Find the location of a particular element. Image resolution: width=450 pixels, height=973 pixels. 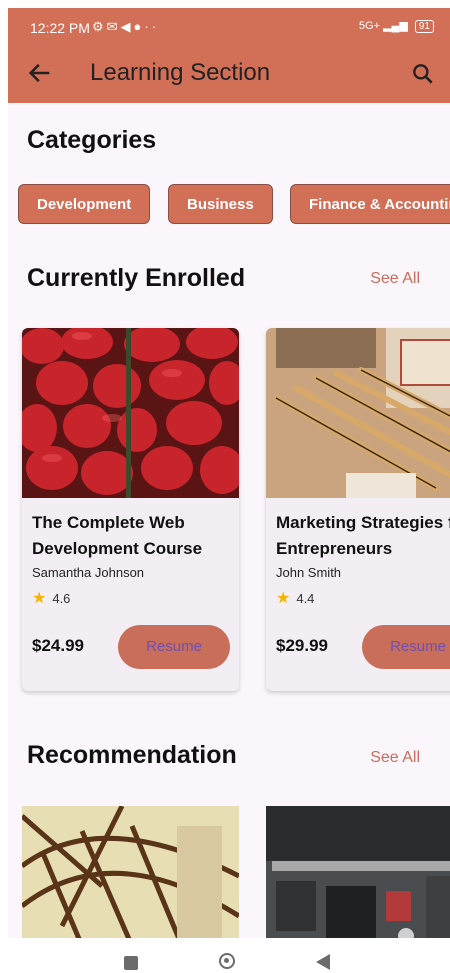

chip-business: Business is located at coordinates (220, 204).